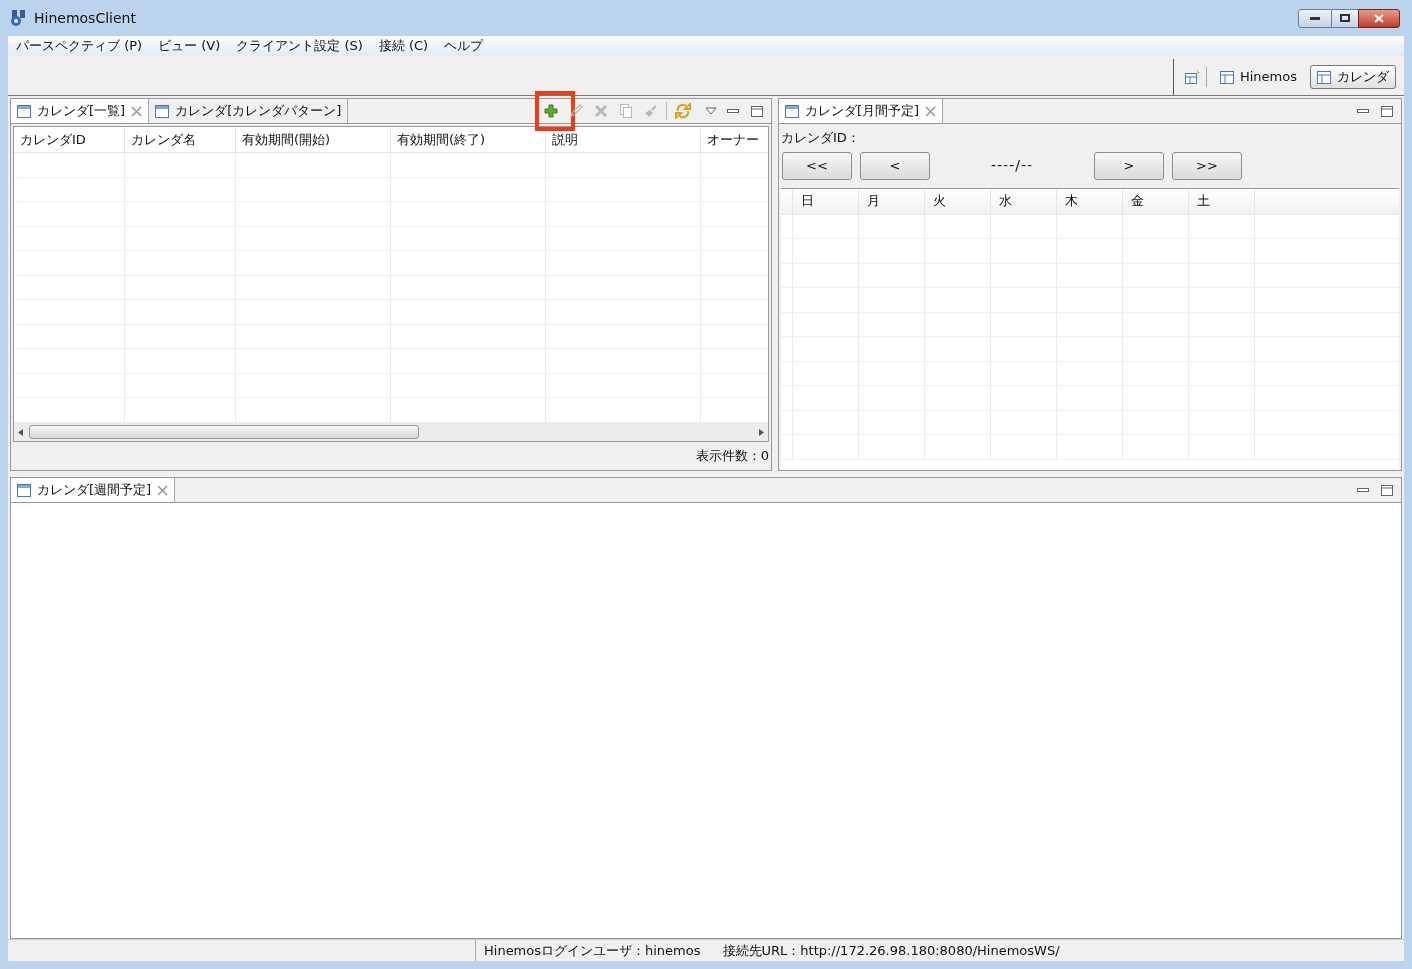 This screenshot has height=969, width=1412. Describe the element at coordinates (1222, 201) in the screenshot. I see `weekday-header: 土` at that location.